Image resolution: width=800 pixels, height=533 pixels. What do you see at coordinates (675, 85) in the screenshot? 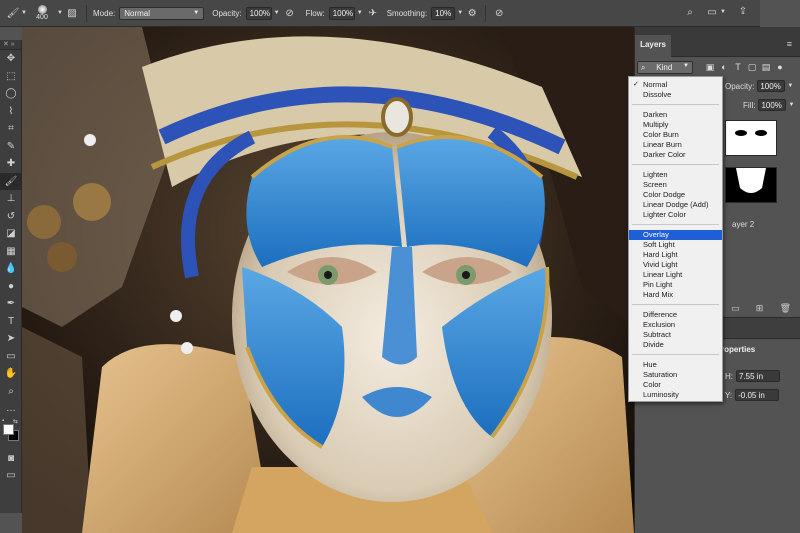
I see `blend-mode-item: ✓ Normal` at bounding box center [675, 85].